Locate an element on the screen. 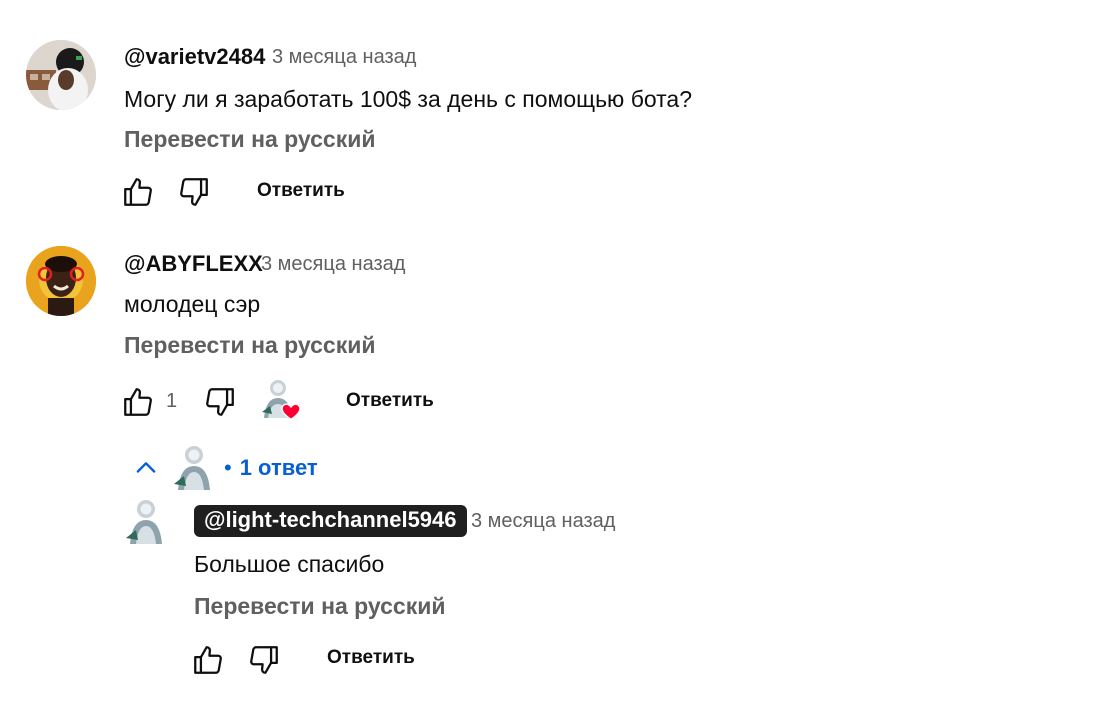  creator-heart-badge is located at coordinates (281, 401).